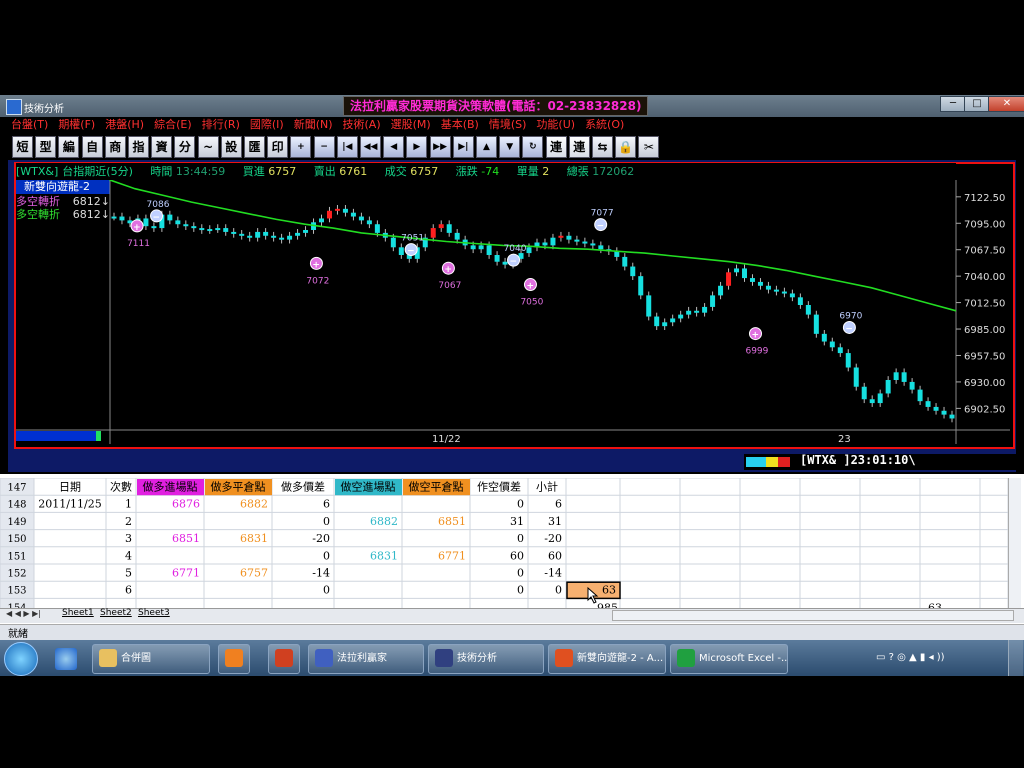  What do you see at coordinates (626, 147) in the screenshot?
I see `toolbar-button-27: 🔒` at bounding box center [626, 147].